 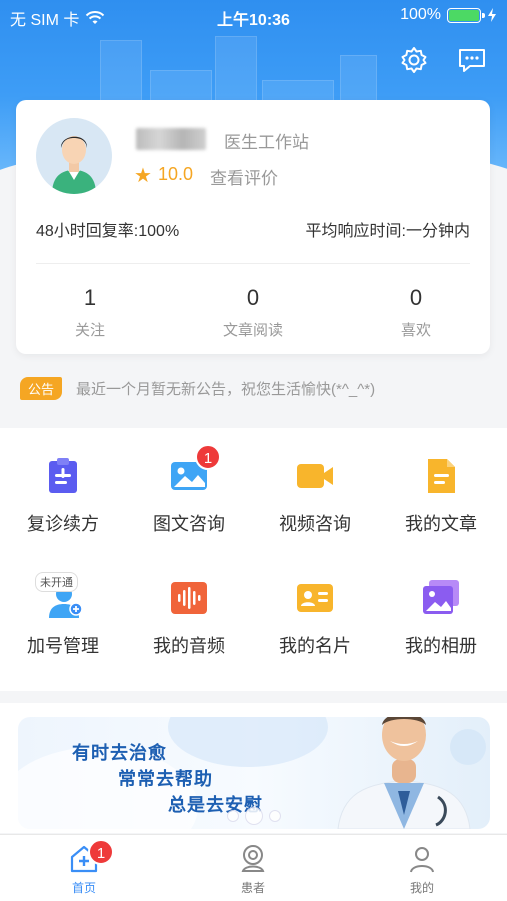 What do you see at coordinates (441, 646) in the screenshot?
I see `menu-item-label: 我的相册` at bounding box center [441, 646].